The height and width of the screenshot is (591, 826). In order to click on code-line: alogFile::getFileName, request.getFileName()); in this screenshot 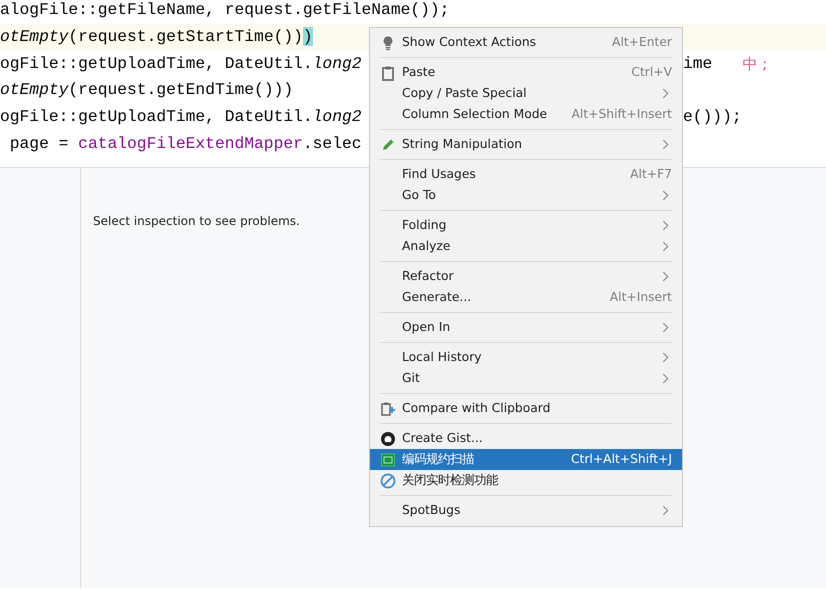, I will do `click(225, 9)`.